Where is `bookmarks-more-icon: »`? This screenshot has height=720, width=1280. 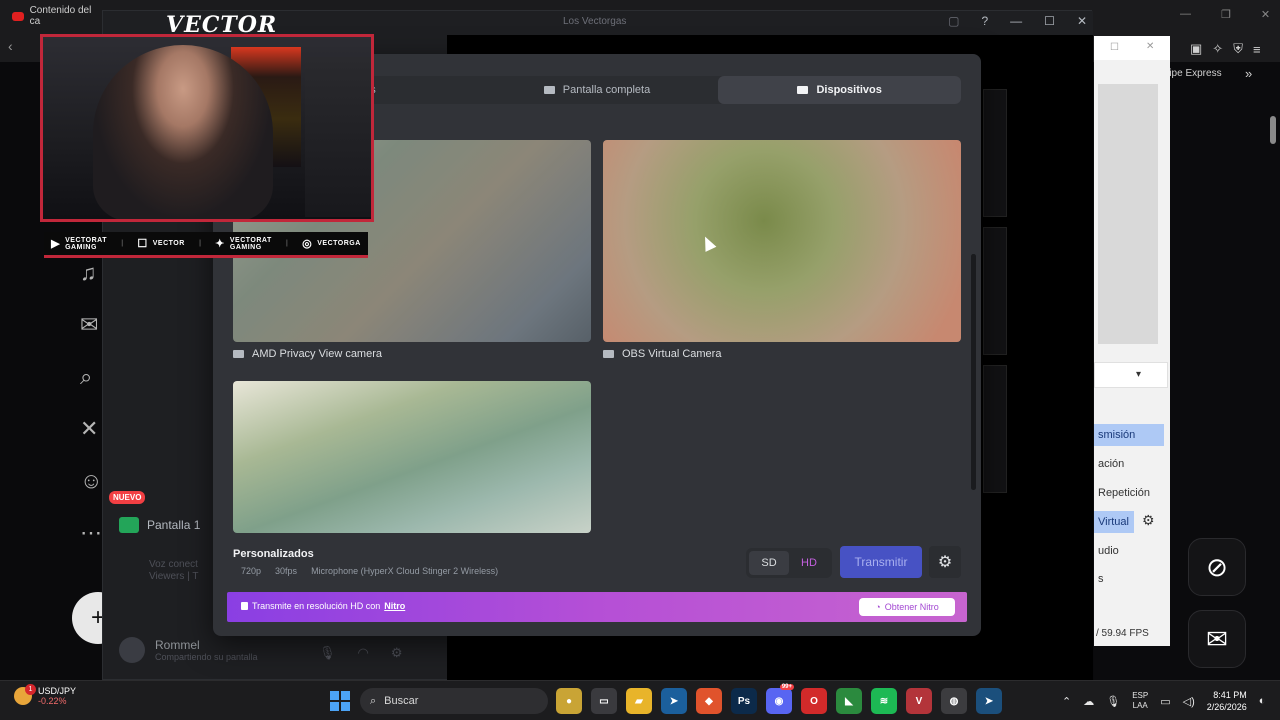 bookmarks-more-icon: » is located at coordinates (1248, 73).